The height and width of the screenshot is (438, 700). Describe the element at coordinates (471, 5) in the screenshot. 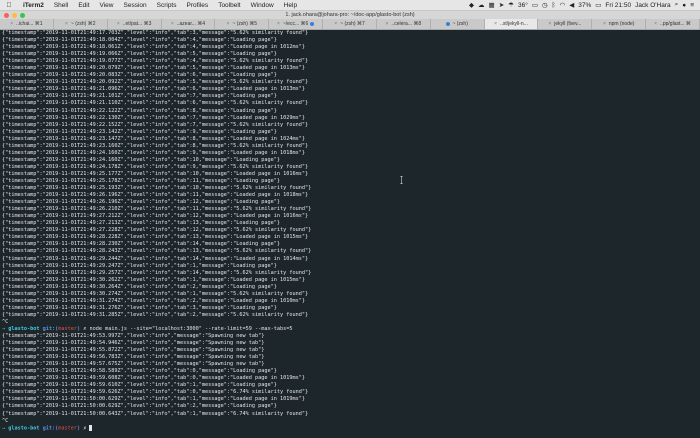

I see `dropbox-icon: ◆` at that location.